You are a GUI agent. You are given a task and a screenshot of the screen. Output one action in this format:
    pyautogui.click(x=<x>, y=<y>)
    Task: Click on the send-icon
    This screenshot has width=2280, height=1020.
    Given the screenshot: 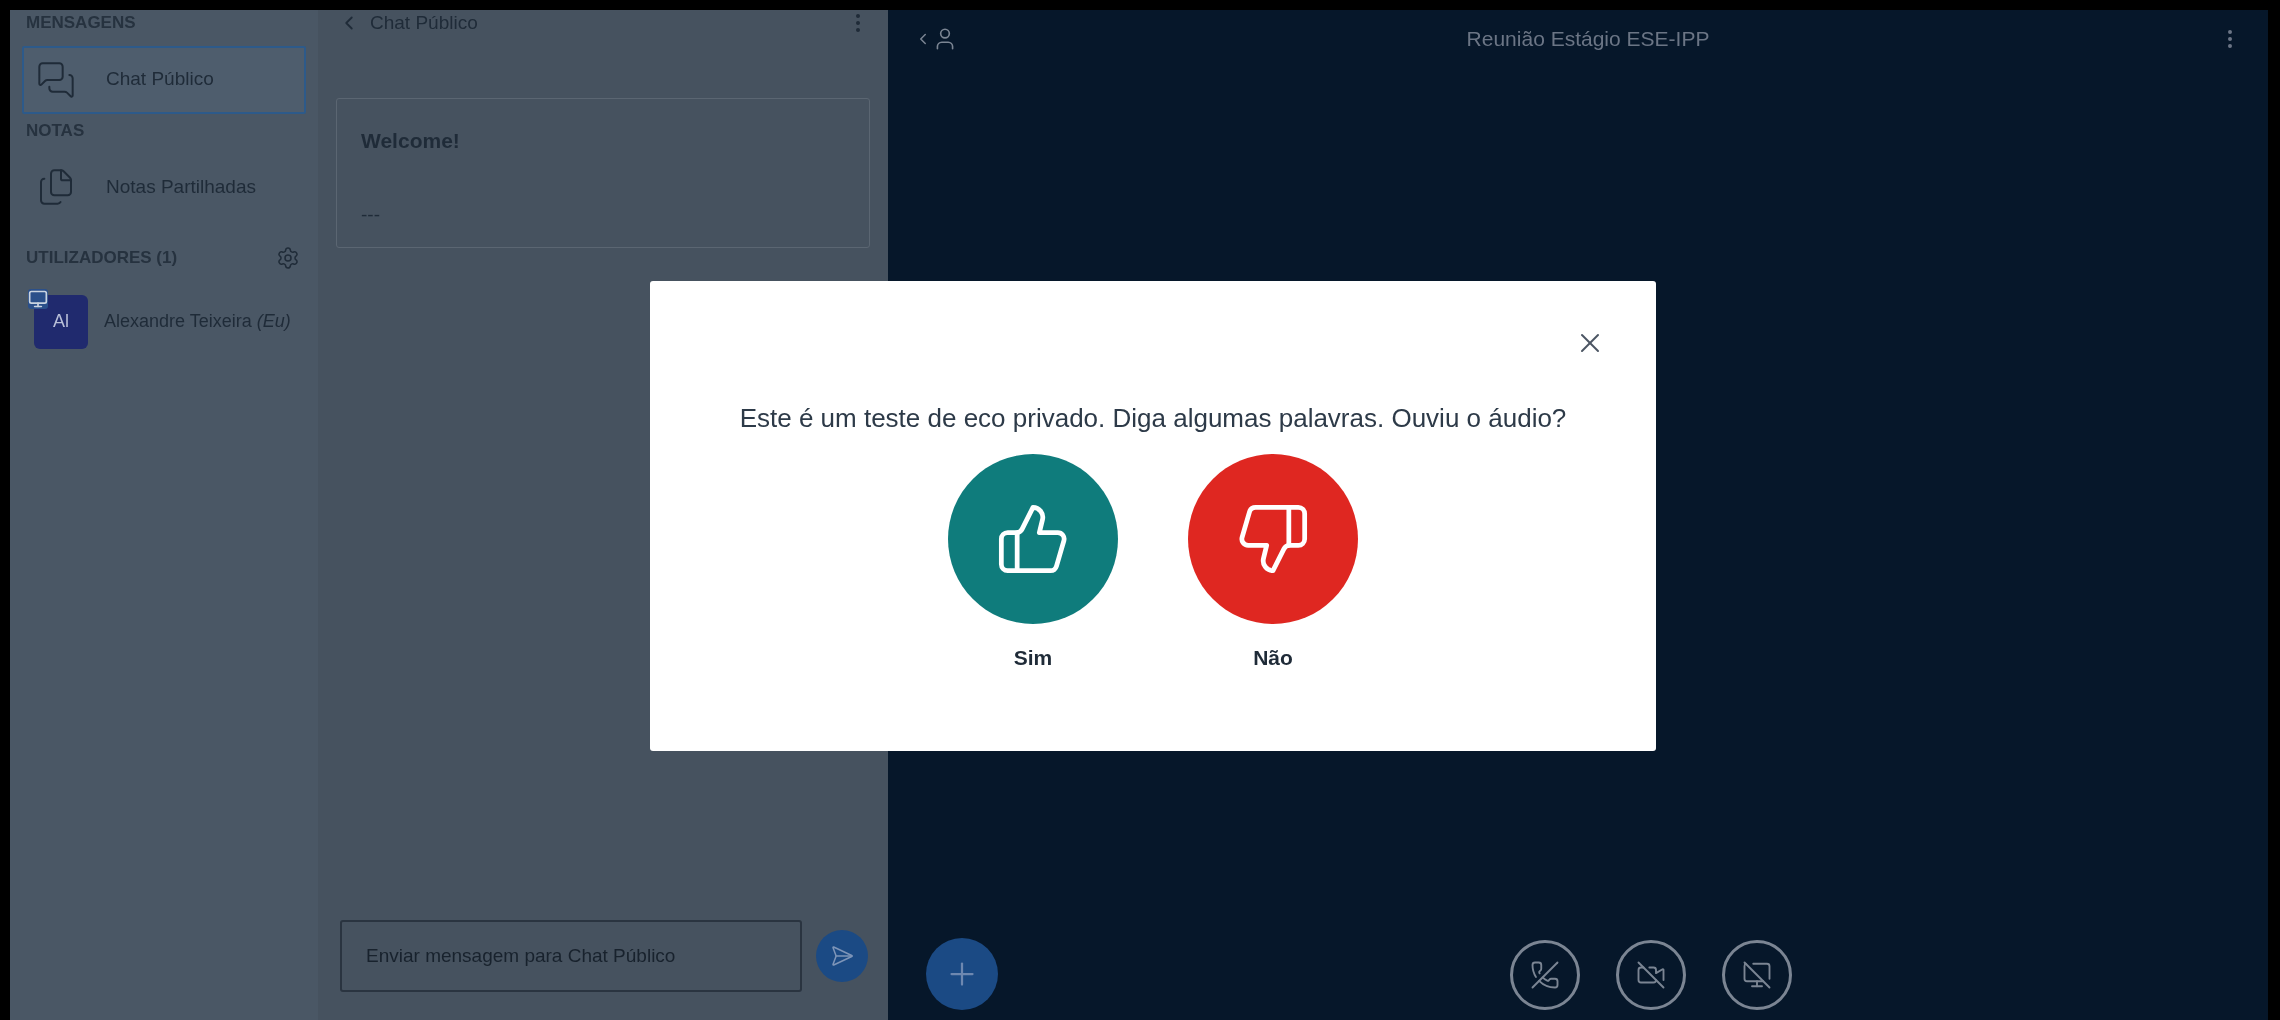 What is the action you would take?
    pyautogui.click(x=842, y=956)
    